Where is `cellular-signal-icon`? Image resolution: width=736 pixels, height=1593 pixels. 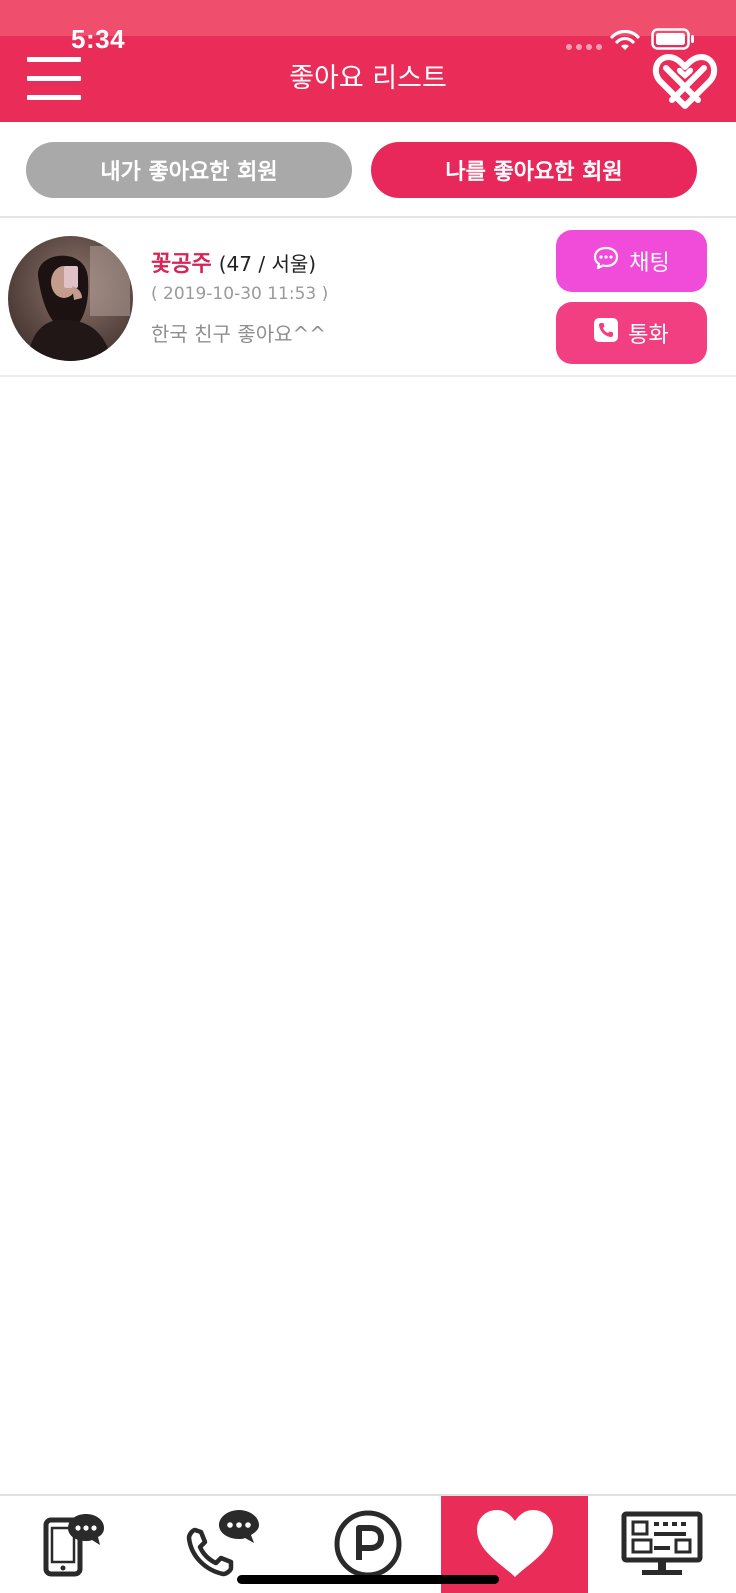
cellular-signal-icon is located at coordinates (584, 47).